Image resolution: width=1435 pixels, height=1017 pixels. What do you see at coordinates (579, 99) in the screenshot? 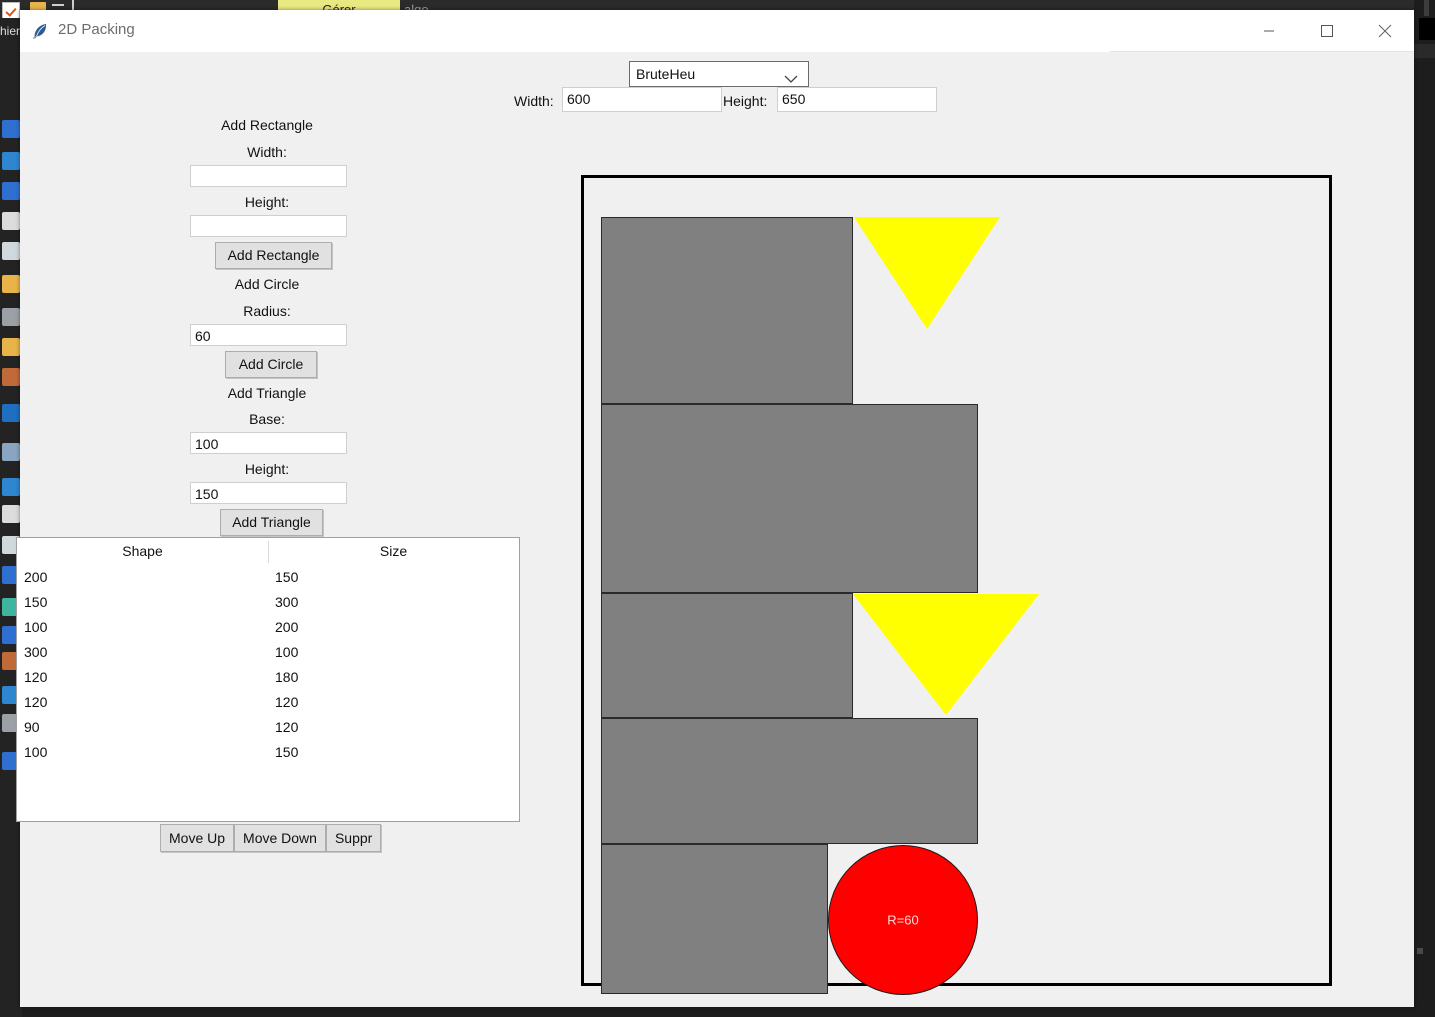
I see `bin-width-value: 600` at bounding box center [579, 99].